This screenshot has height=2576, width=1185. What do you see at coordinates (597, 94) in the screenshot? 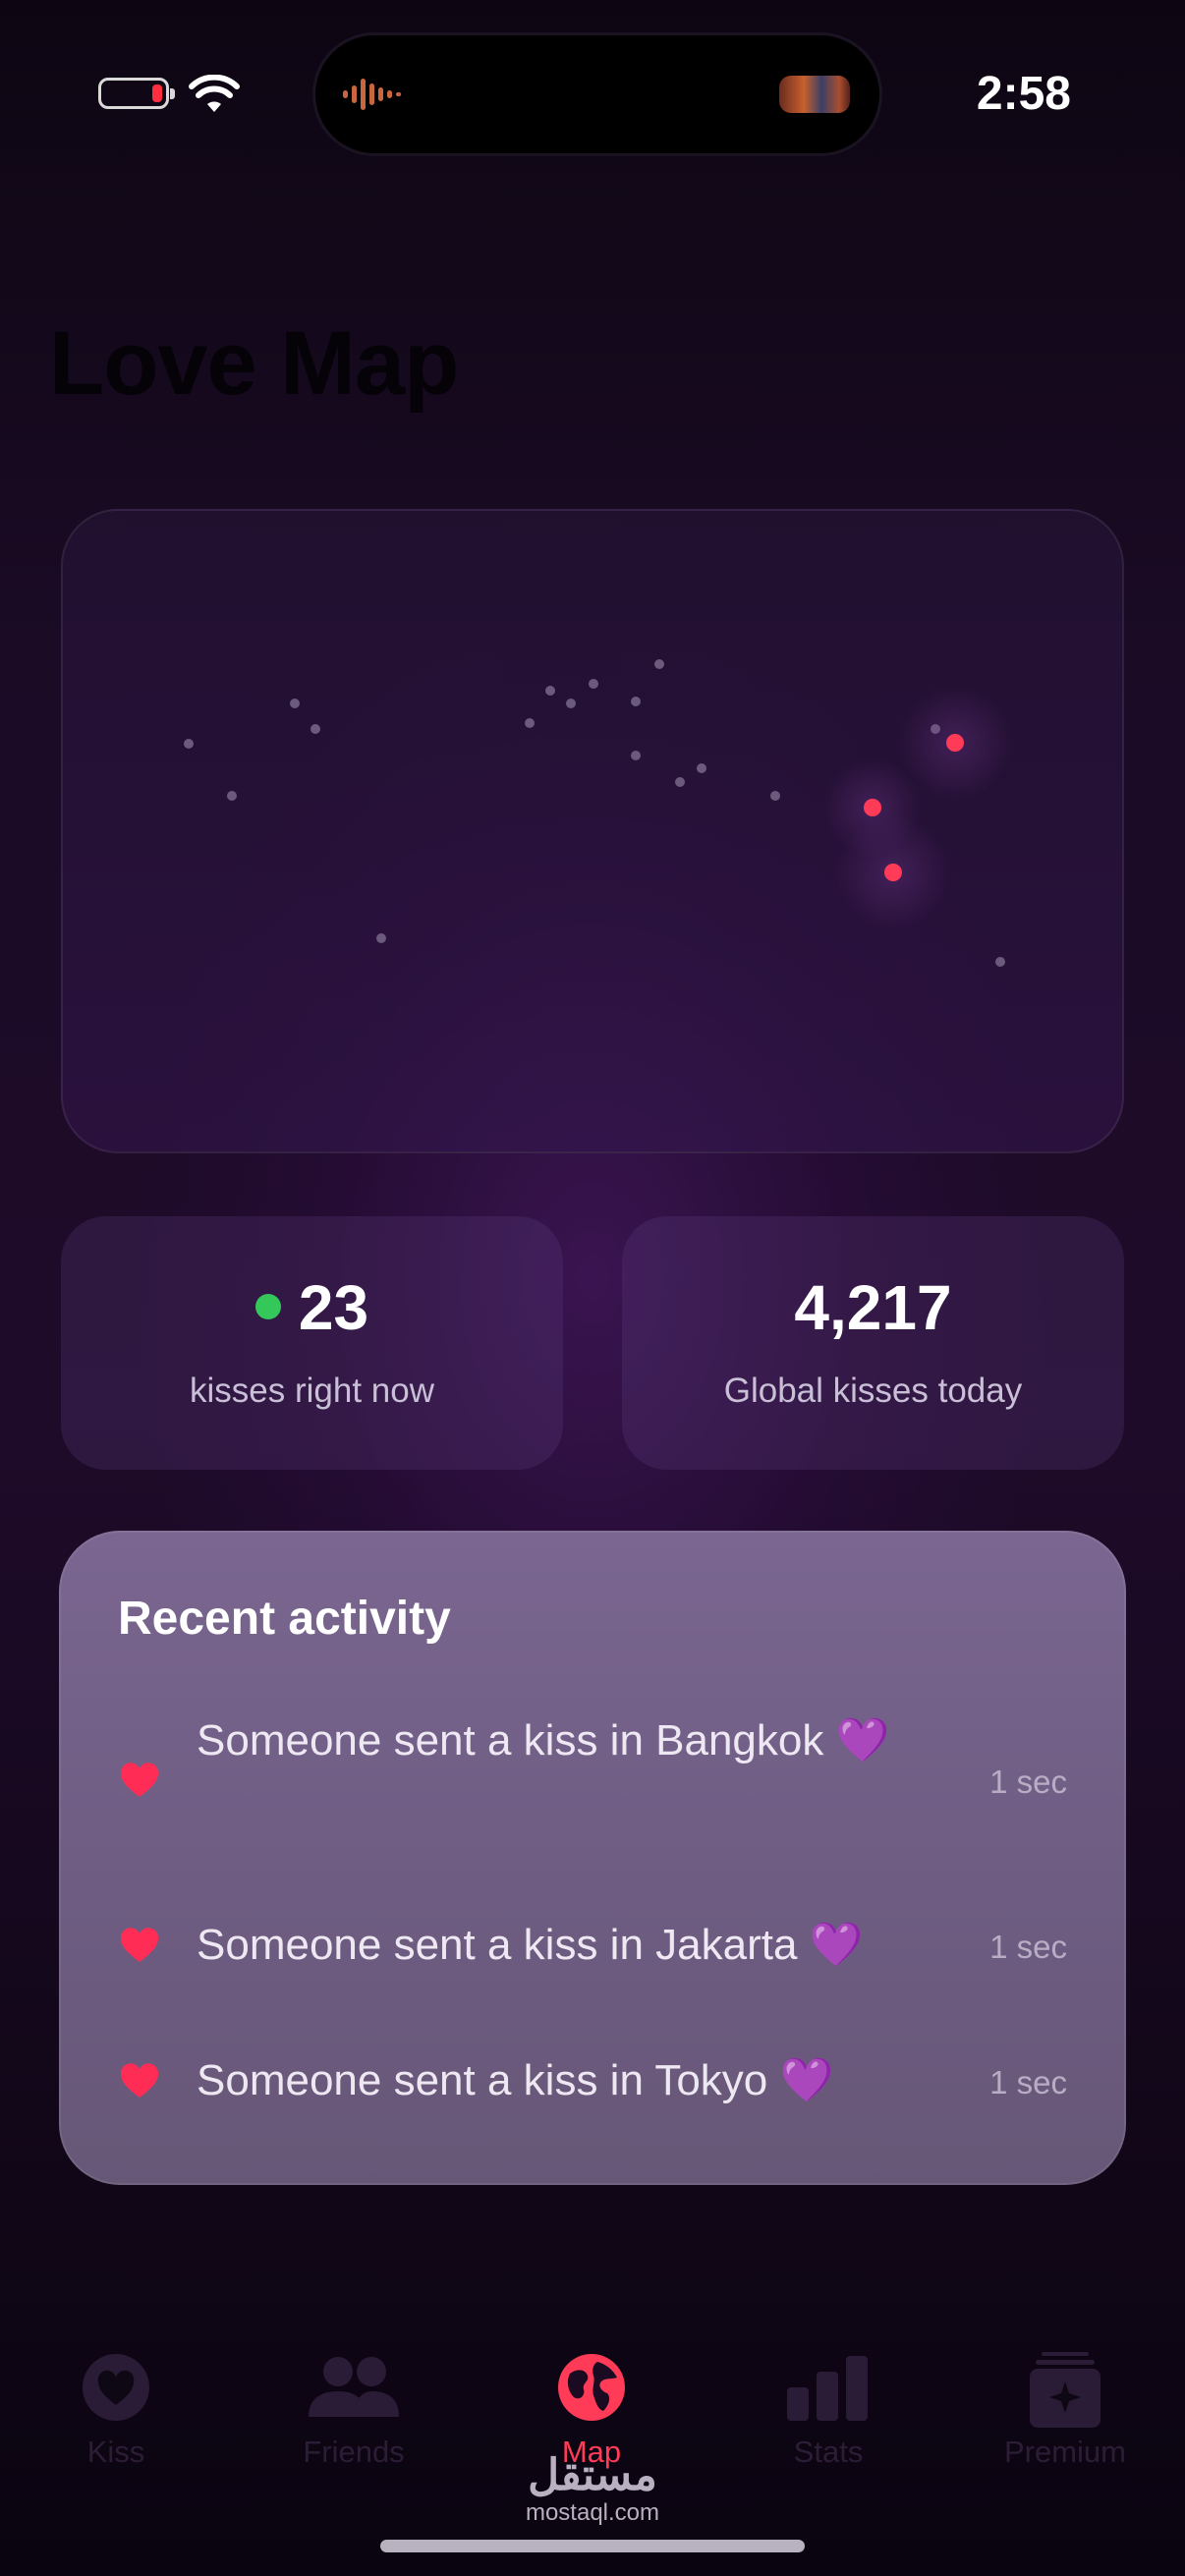
I see `dynamic-island` at bounding box center [597, 94].